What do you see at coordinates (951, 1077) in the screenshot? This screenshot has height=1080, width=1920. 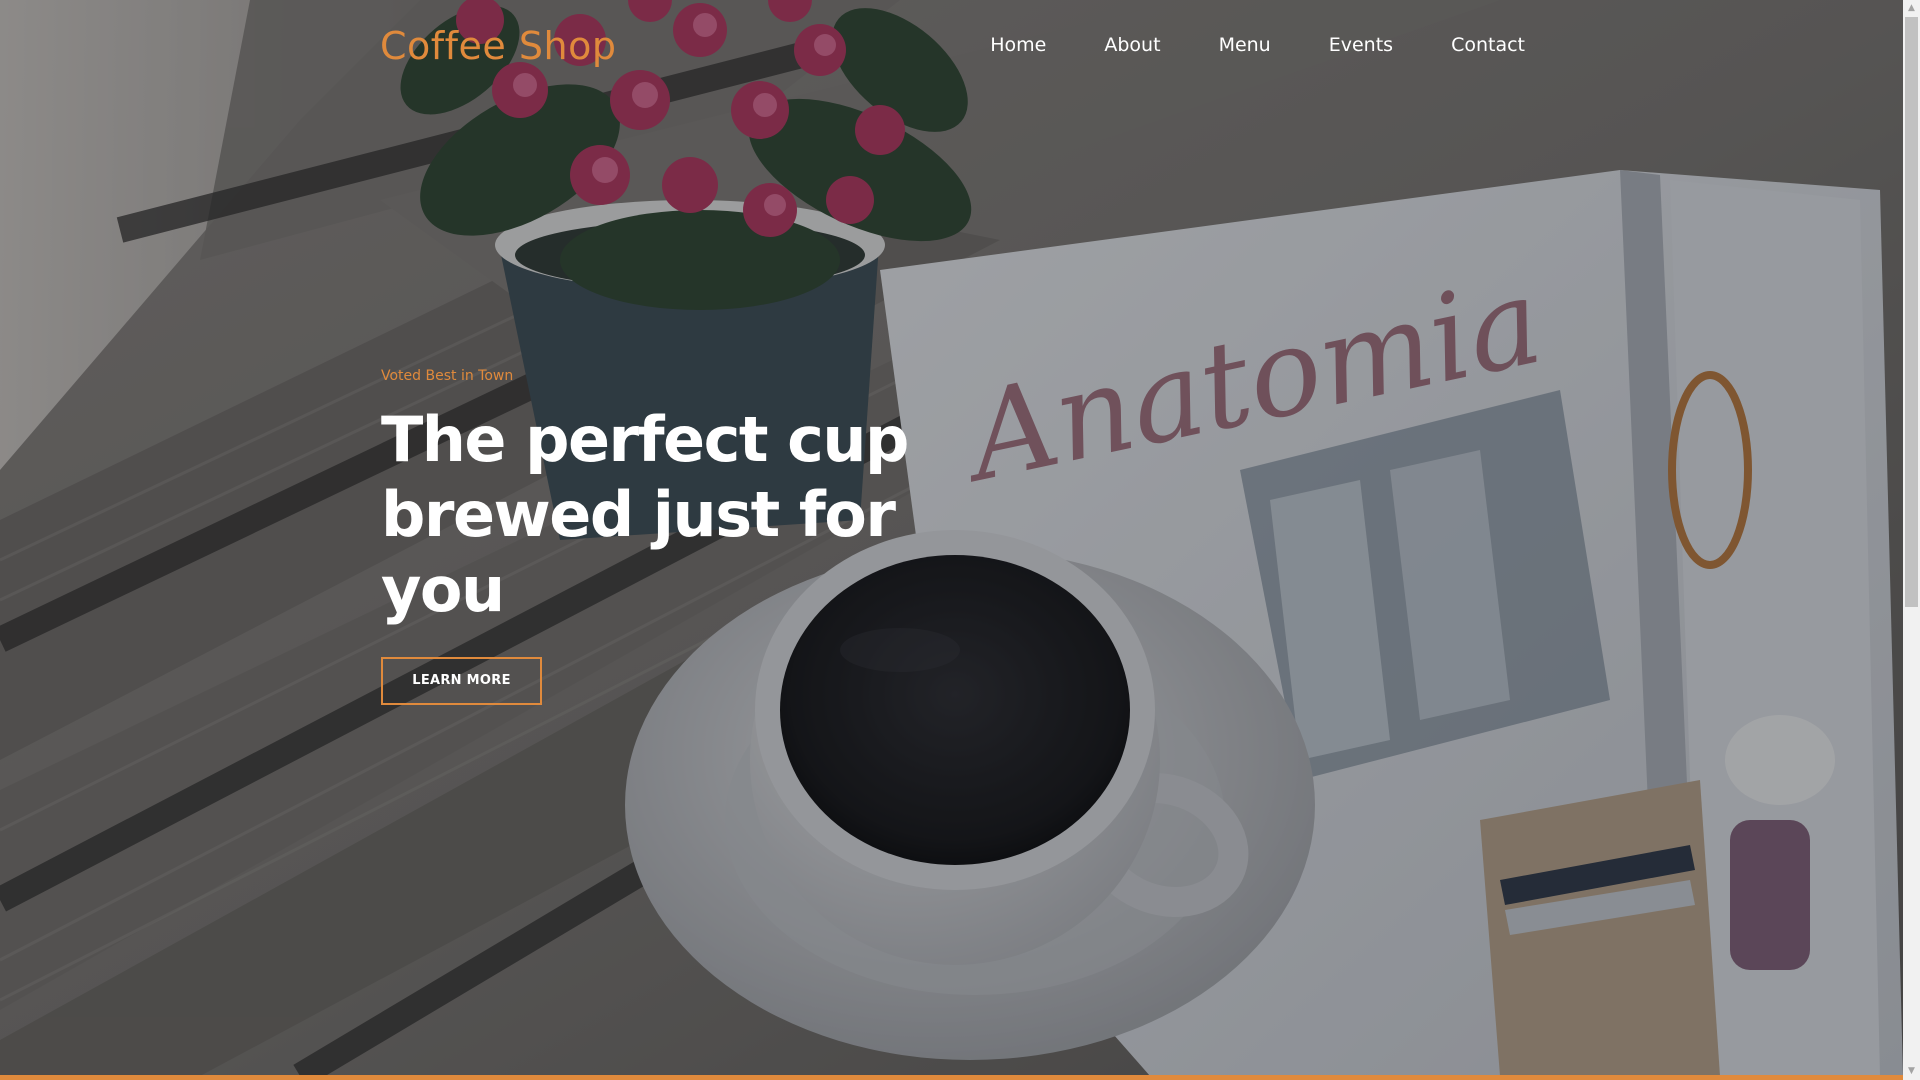 I see `section-divider-strip` at bounding box center [951, 1077].